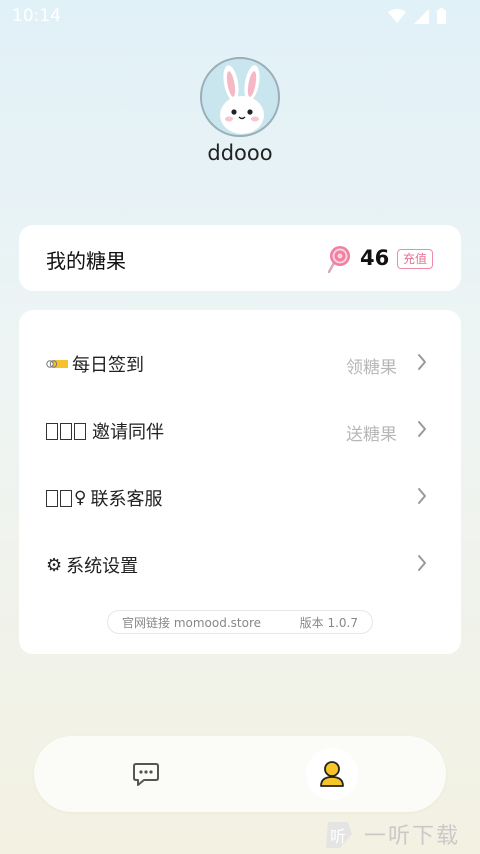 The height and width of the screenshot is (854, 480). I want to click on status-icons, so click(417, 16).